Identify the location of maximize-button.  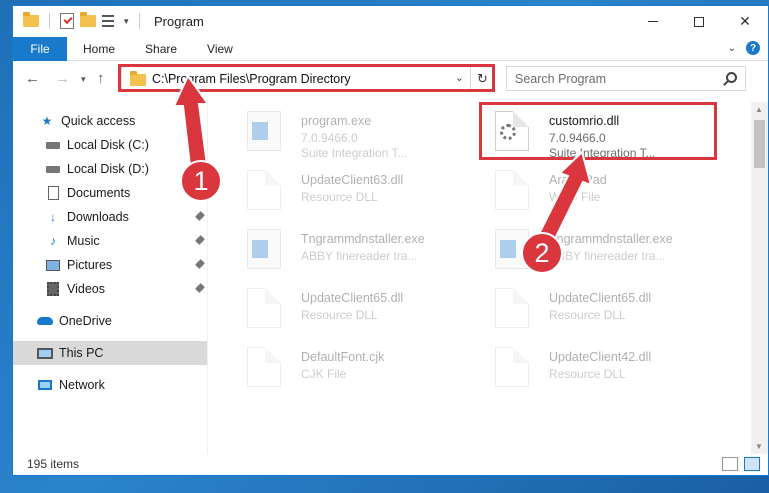
(699, 21).